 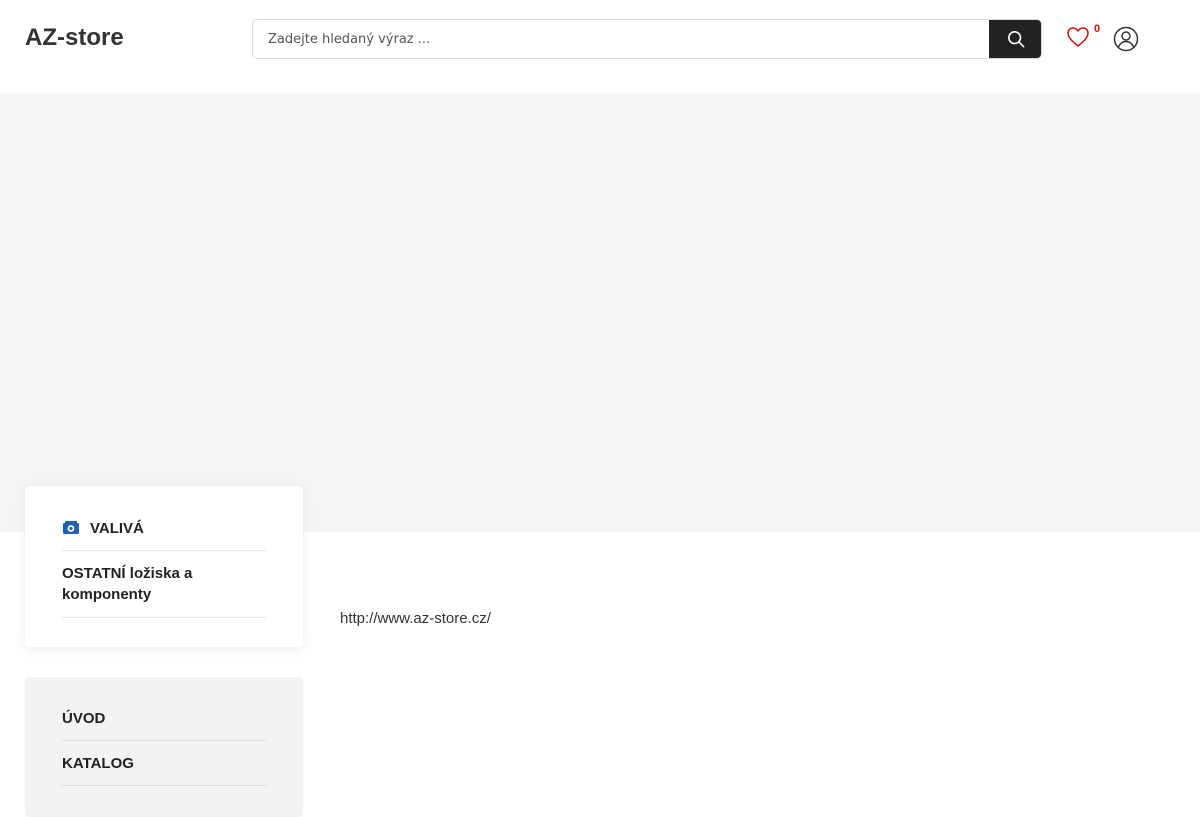 I want to click on wishlist-count-badge: 0, so click(x=1097, y=29).